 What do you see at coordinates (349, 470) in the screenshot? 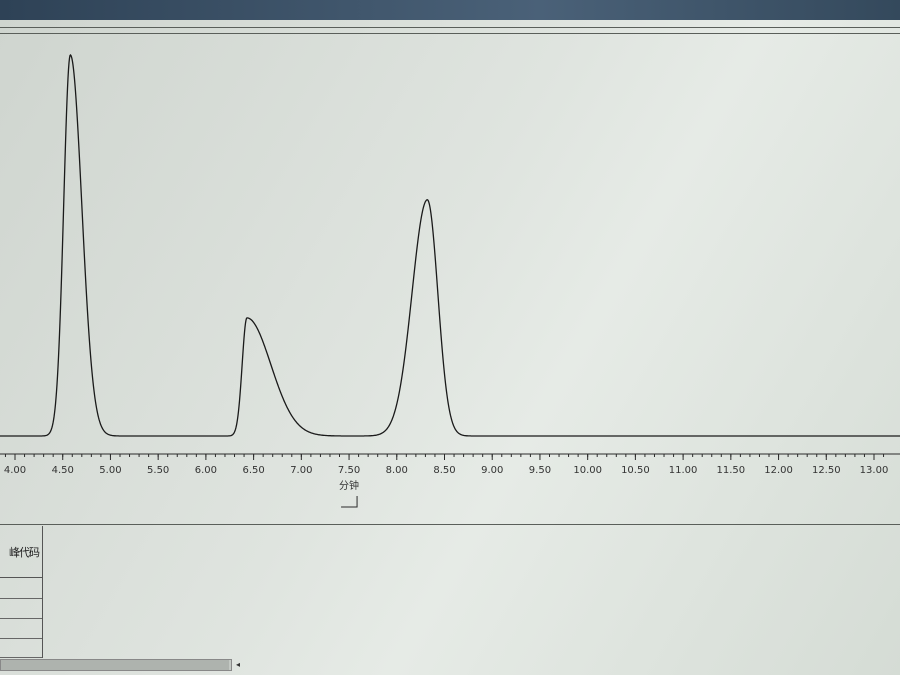
I see `x-tick-label: 7.50` at bounding box center [349, 470].